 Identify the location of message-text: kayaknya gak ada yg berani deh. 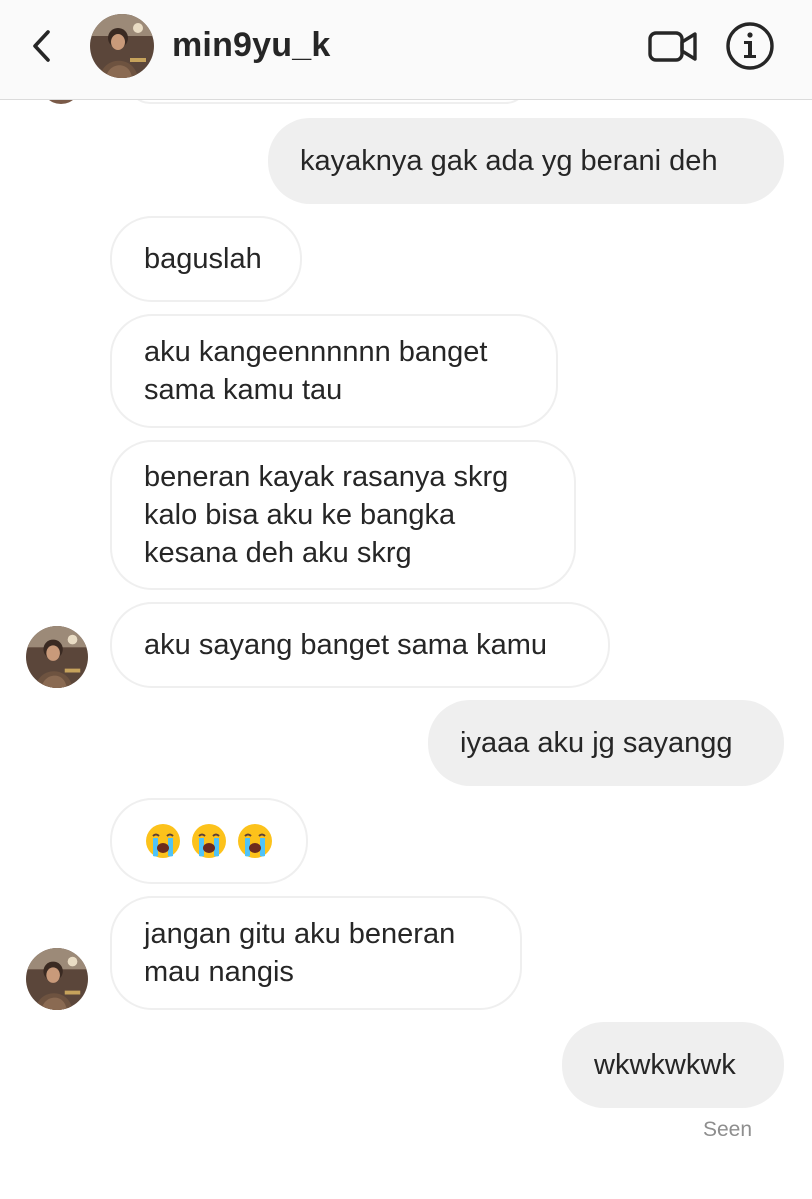
(509, 161).